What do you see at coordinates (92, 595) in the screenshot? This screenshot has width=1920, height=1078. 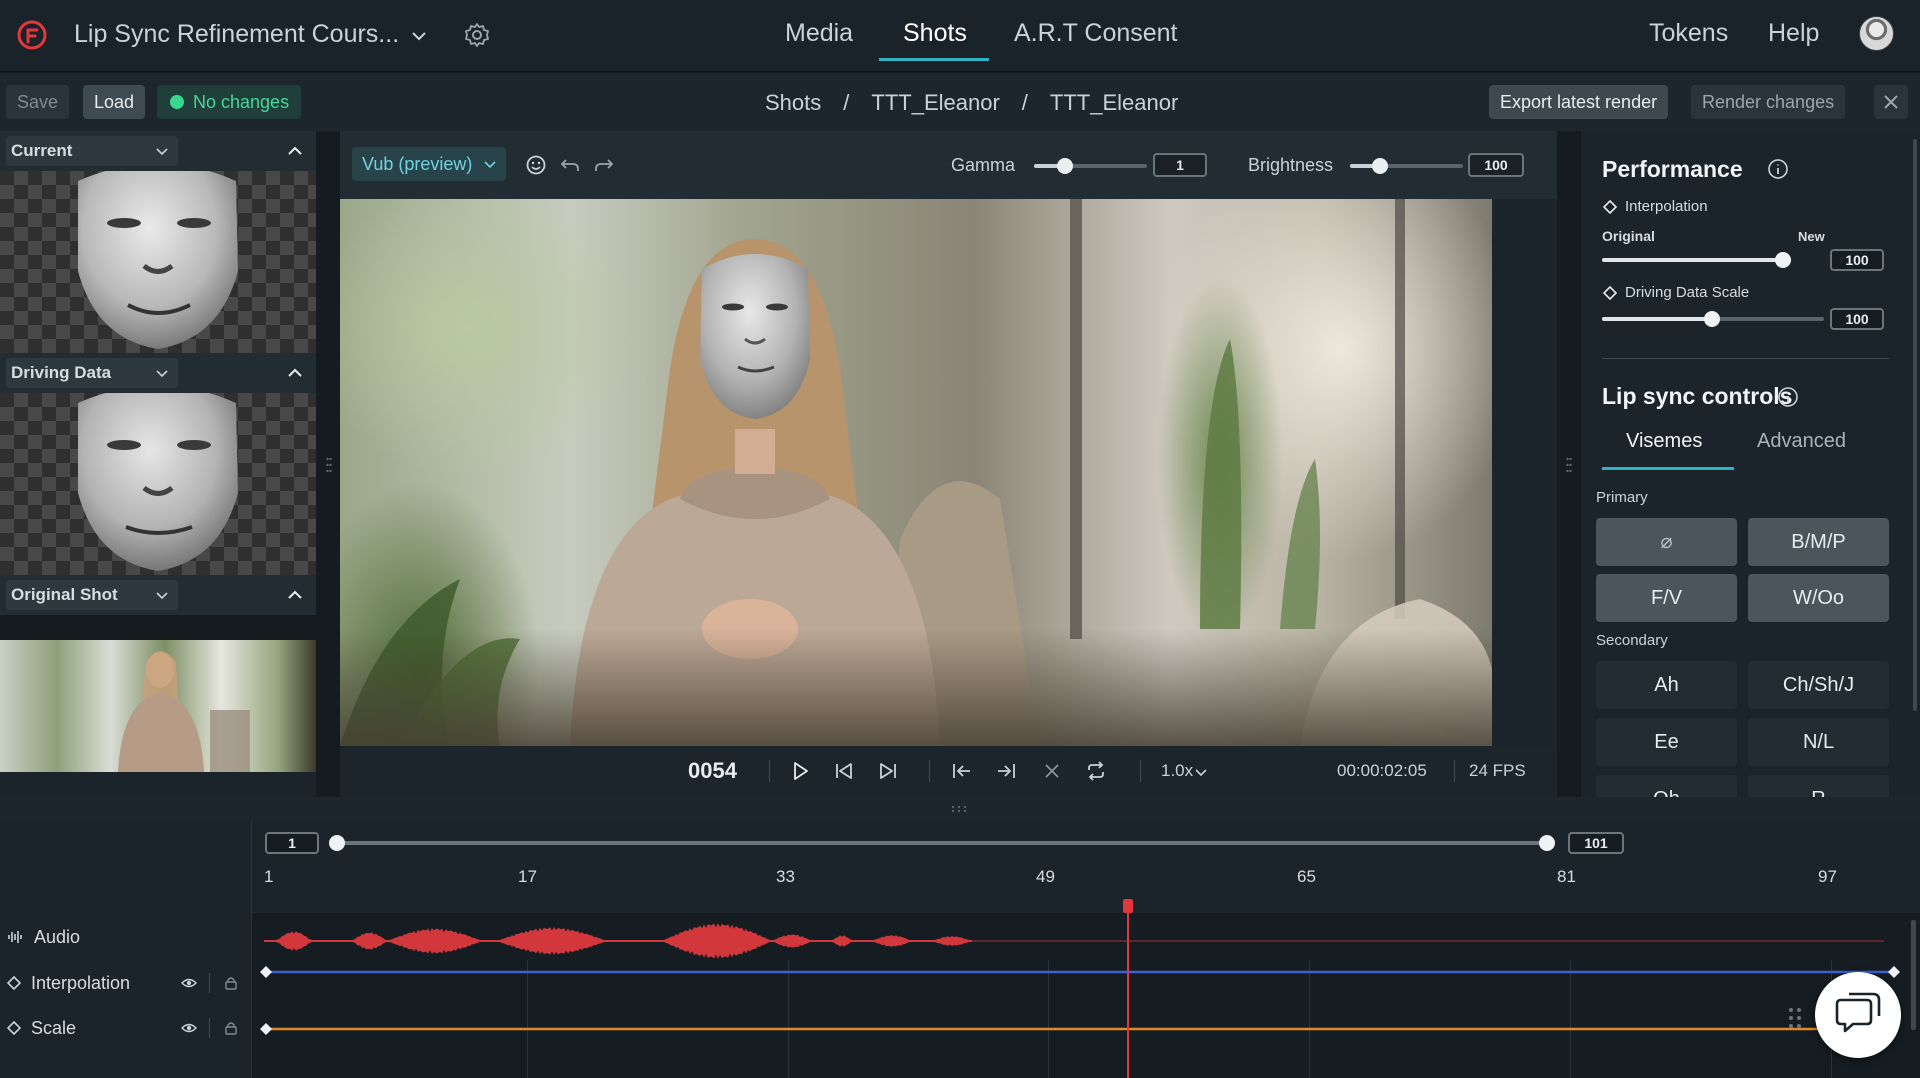 I see `original-shot-select: Original Shot` at bounding box center [92, 595].